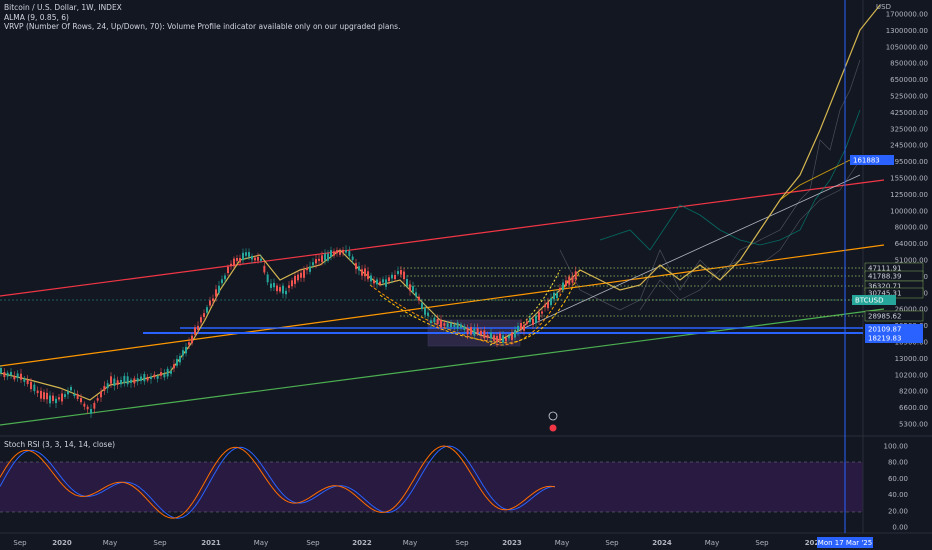  I want to click on price-tick-label: 525000.00, so click(909, 97).